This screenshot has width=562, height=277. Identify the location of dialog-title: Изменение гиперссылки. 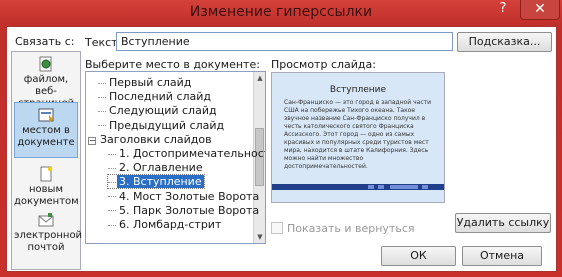
(281, 12).